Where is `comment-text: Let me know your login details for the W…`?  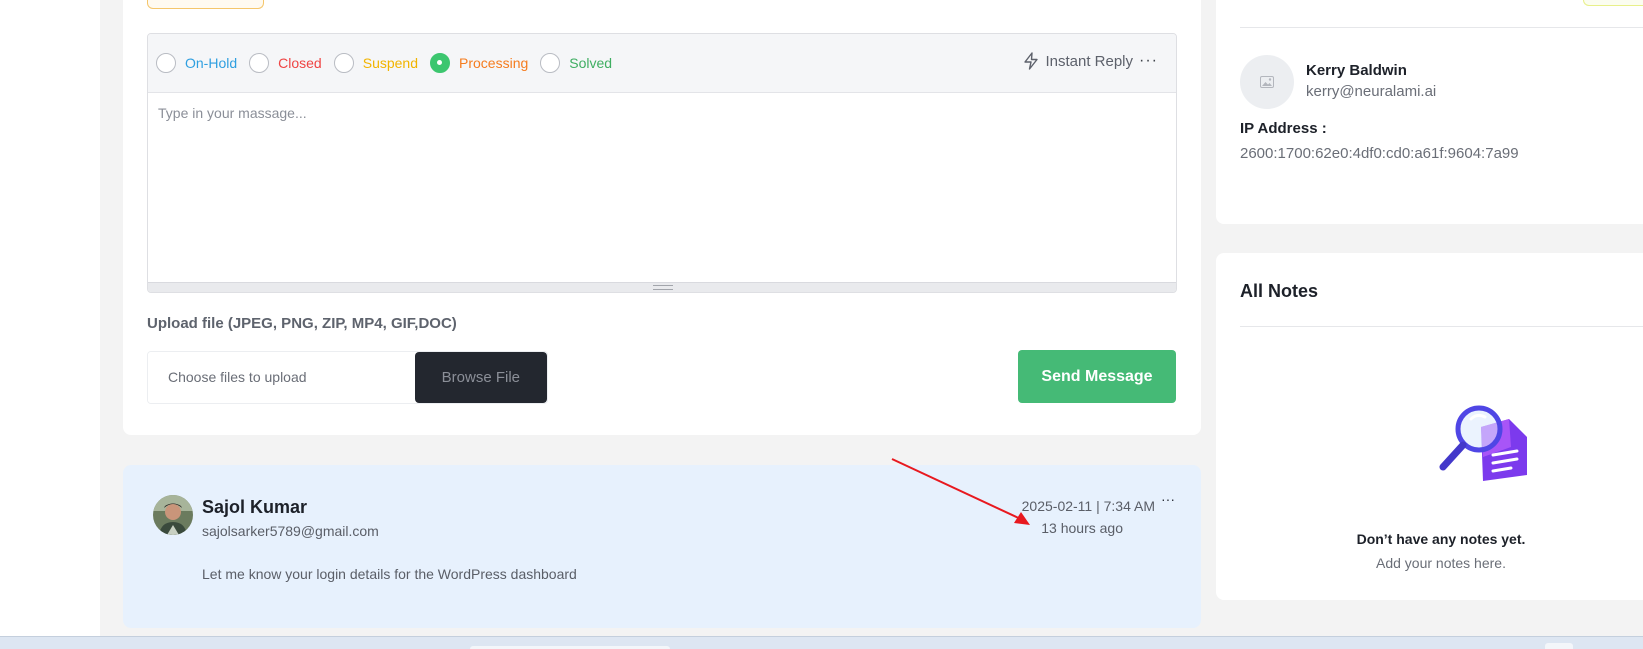 comment-text: Let me know your login details for the W… is located at coordinates (389, 574).